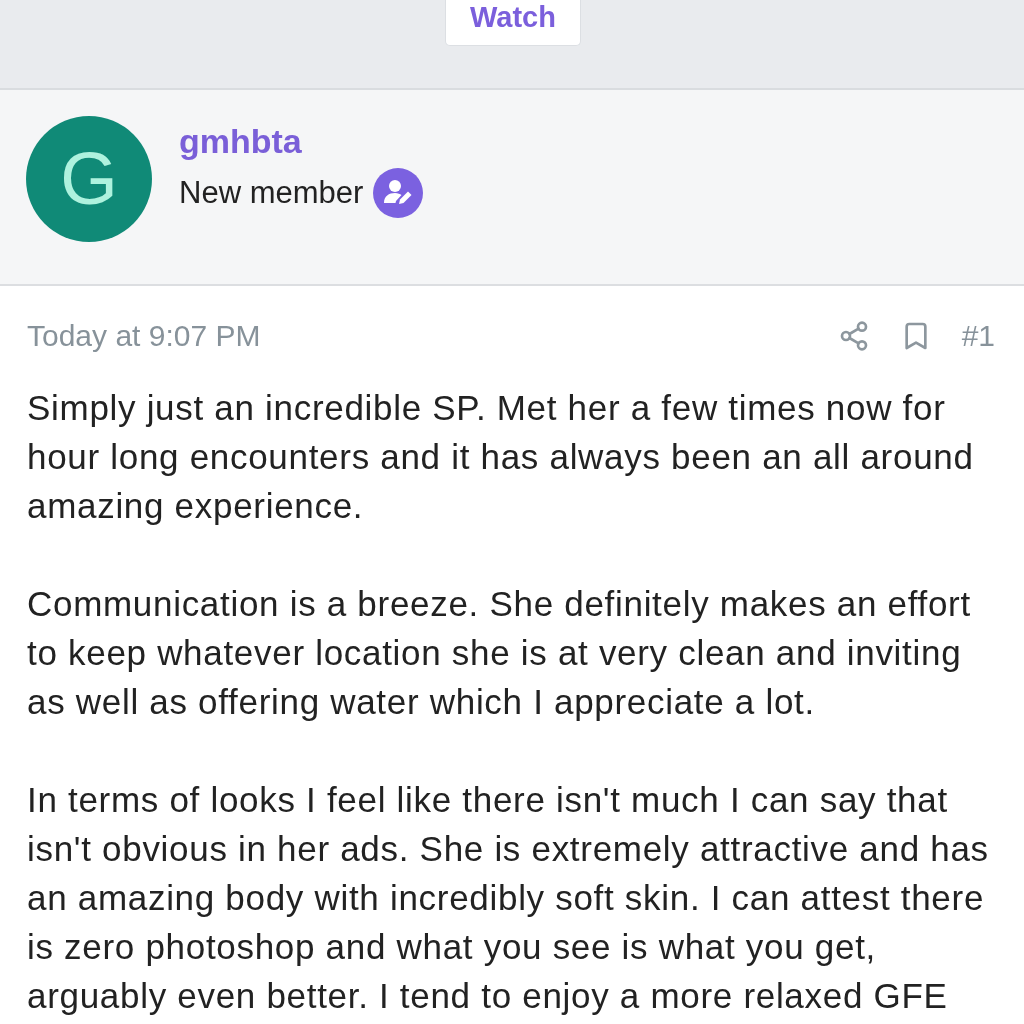 The image size is (1024, 1024). Describe the element at coordinates (978, 336) in the screenshot. I see `post-number-link: #1` at that location.